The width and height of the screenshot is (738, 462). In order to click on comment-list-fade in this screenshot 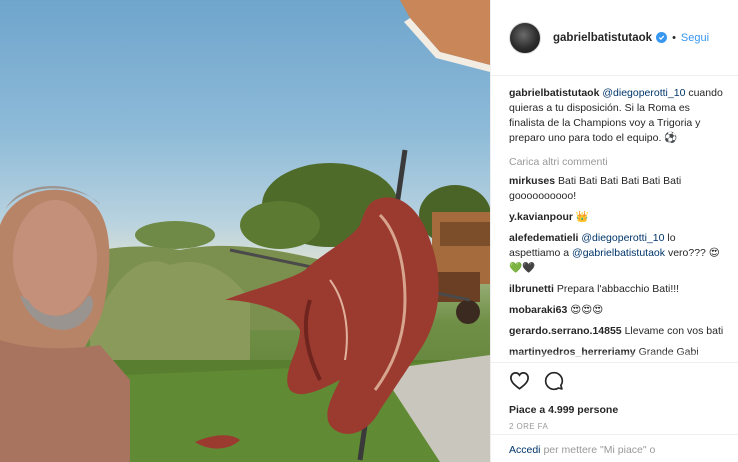, I will do `click(614, 356)`.